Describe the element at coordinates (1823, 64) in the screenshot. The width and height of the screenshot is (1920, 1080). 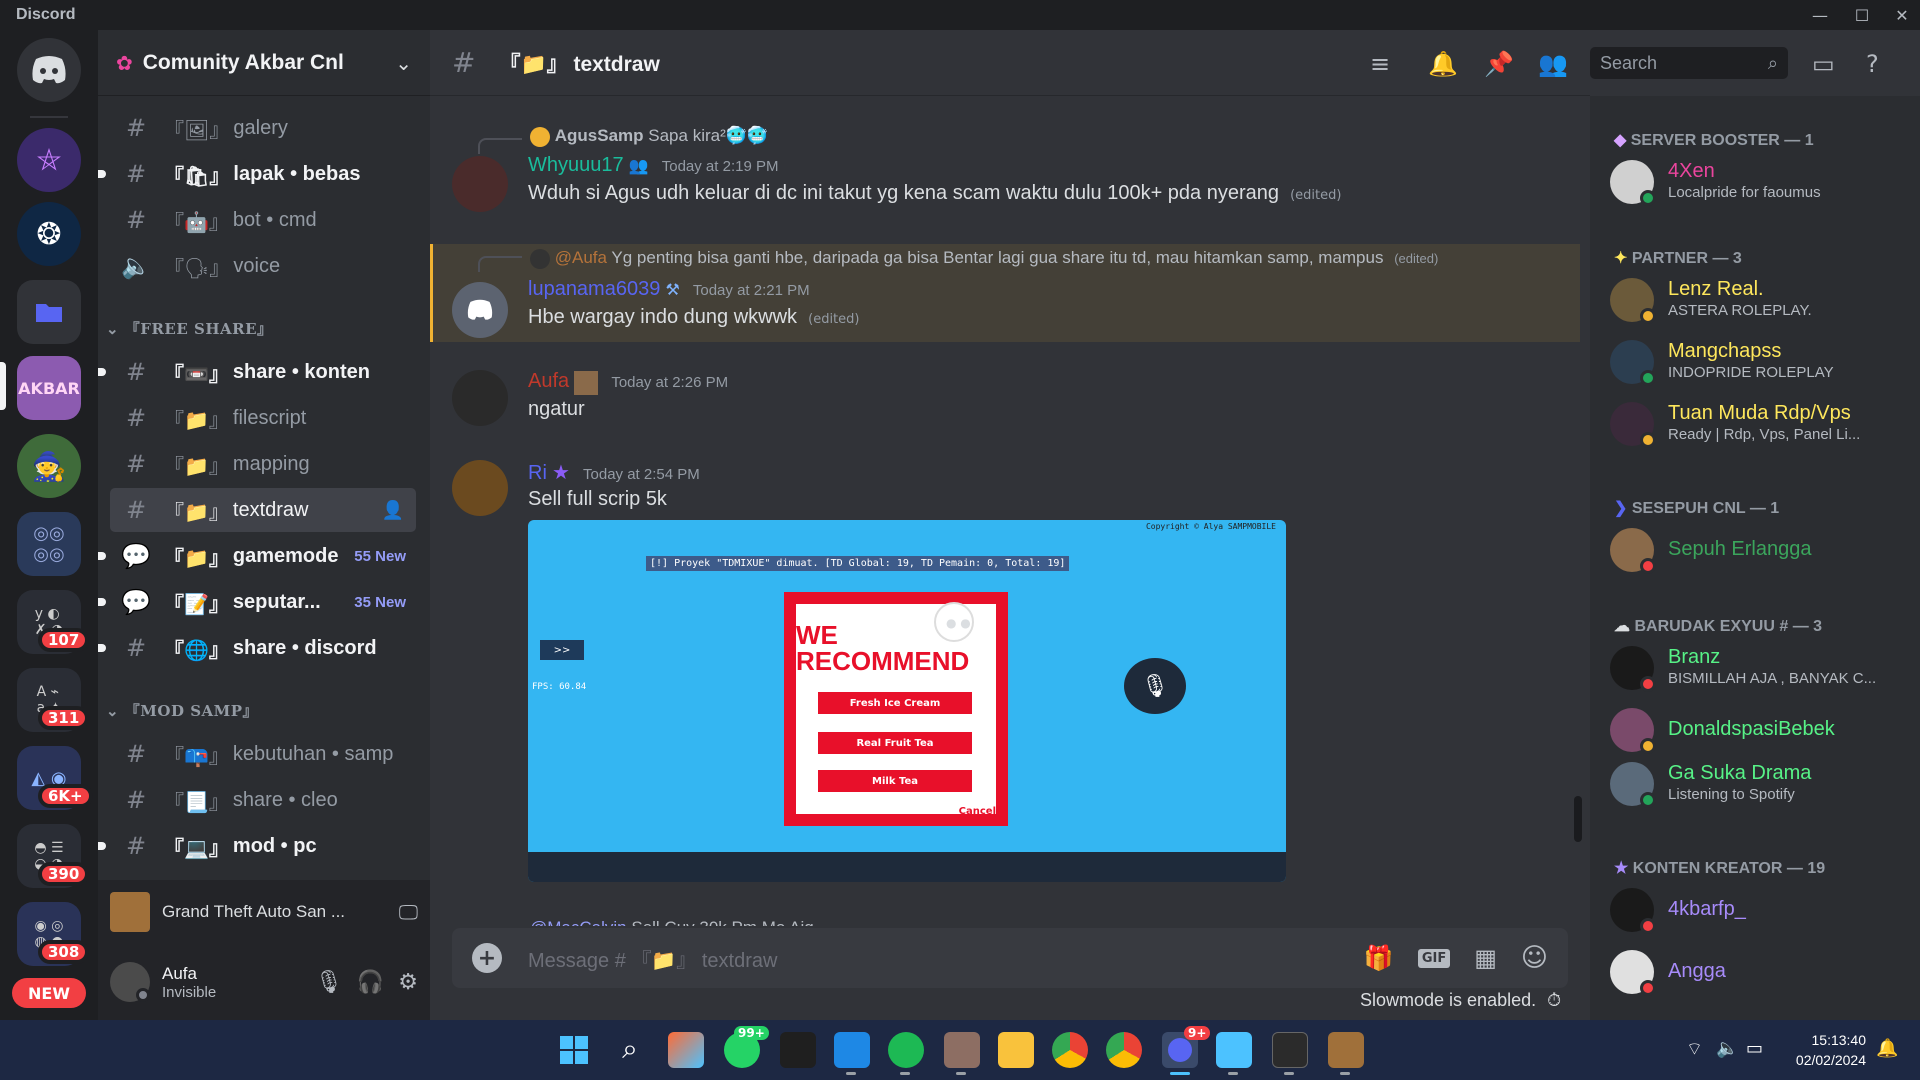
I see `inbox-icon: ▭` at that location.